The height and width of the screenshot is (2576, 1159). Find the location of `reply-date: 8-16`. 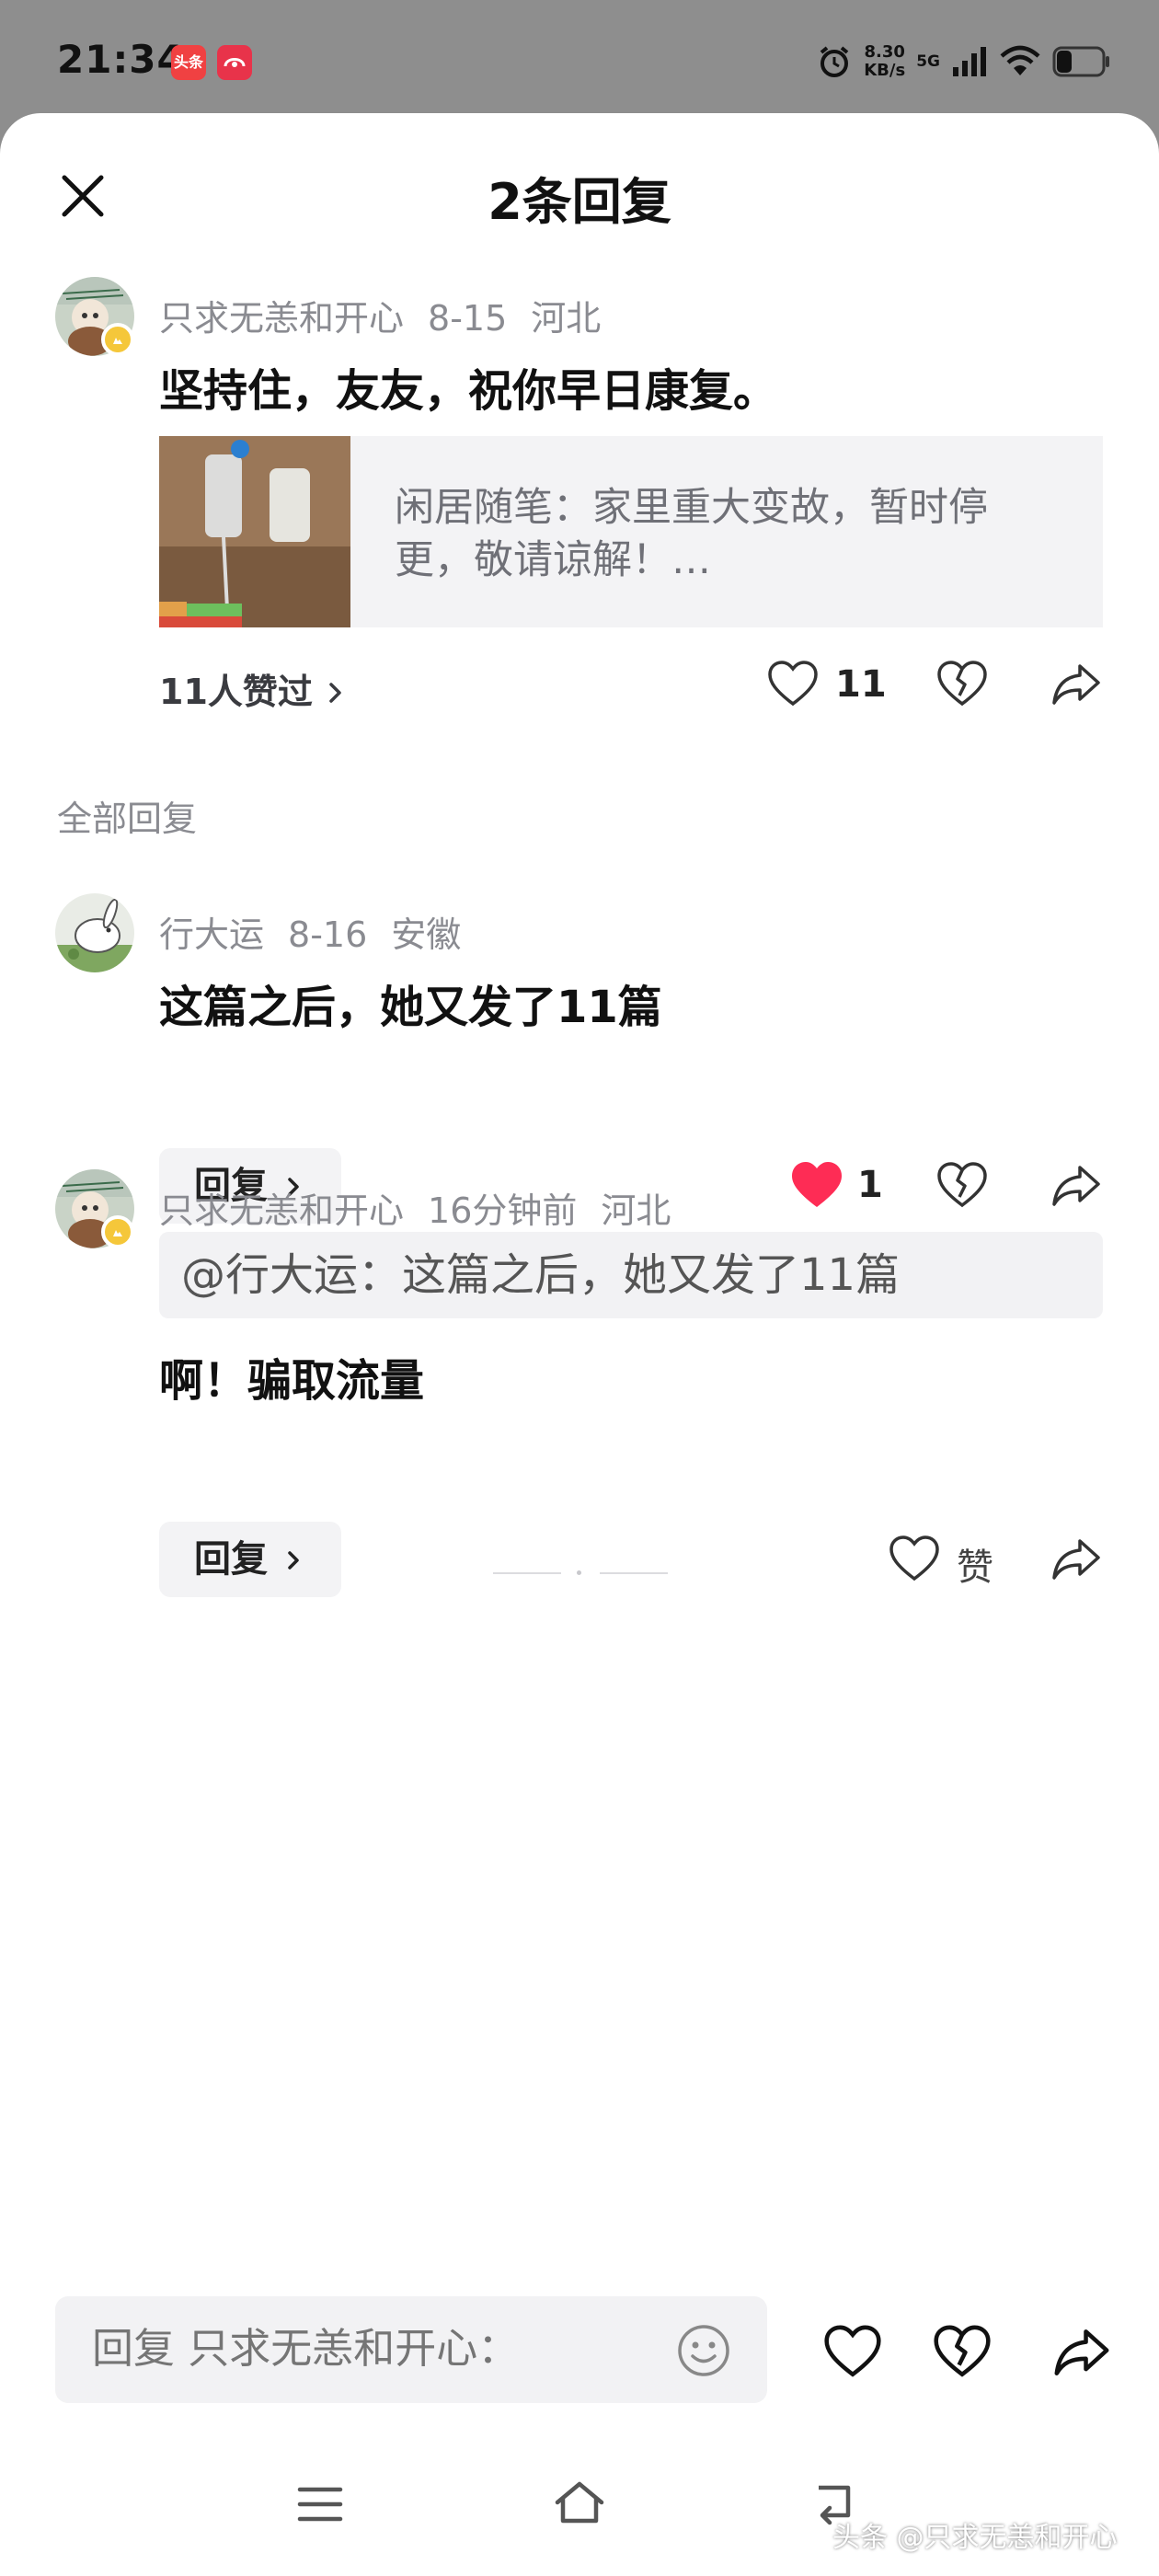

reply-date: 8-16 is located at coordinates (328, 934).